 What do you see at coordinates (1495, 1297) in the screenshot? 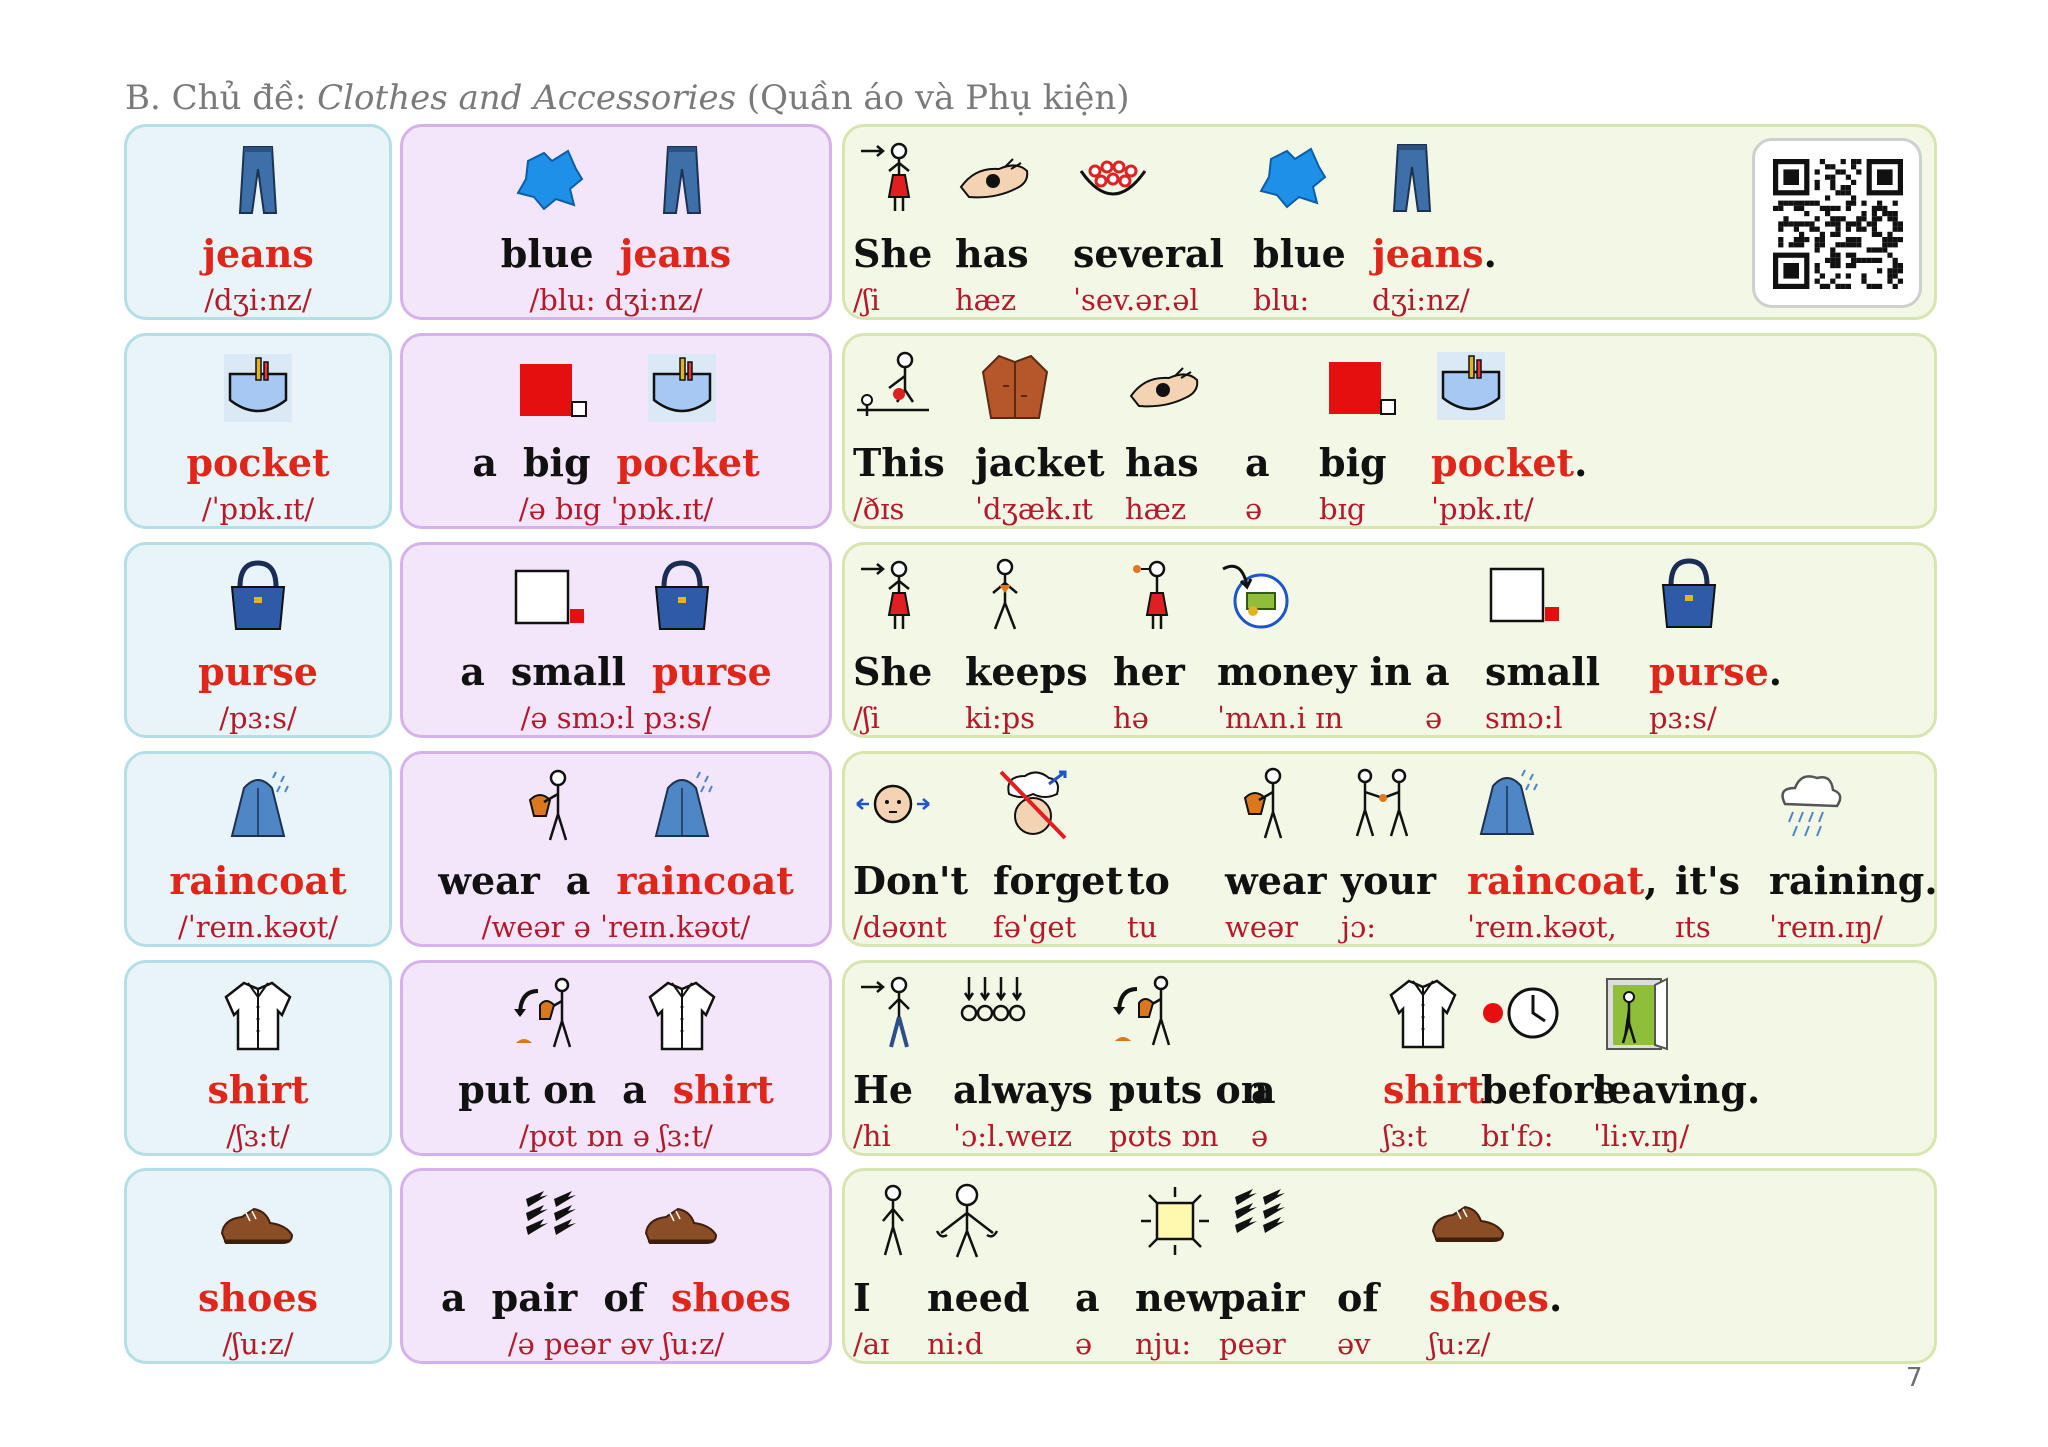
I see `sentence-word: shoes.` at bounding box center [1495, 1297].